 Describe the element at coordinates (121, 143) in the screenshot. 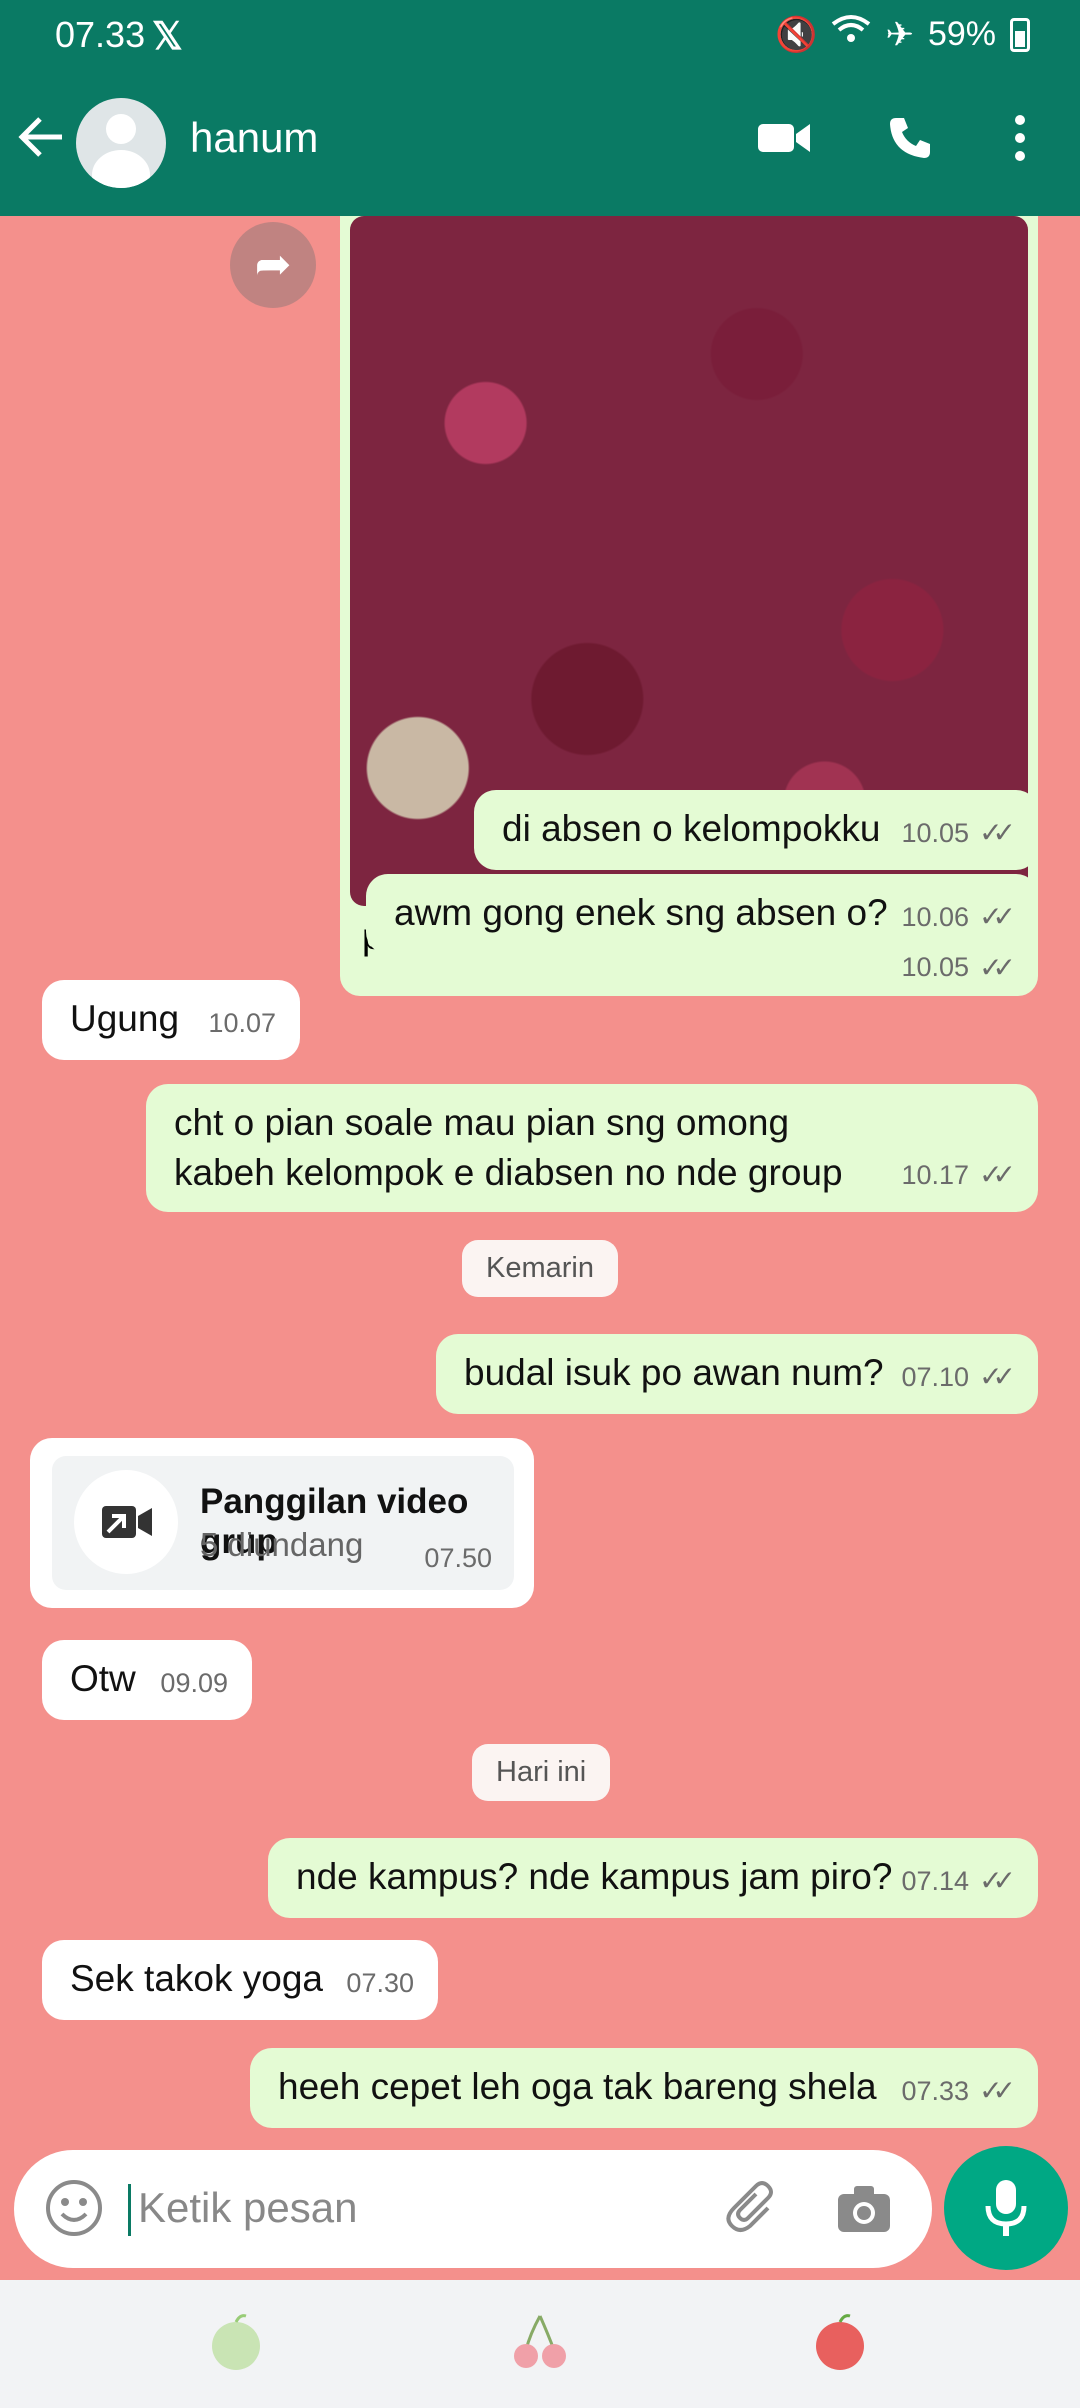

I see `avatar` at that location.